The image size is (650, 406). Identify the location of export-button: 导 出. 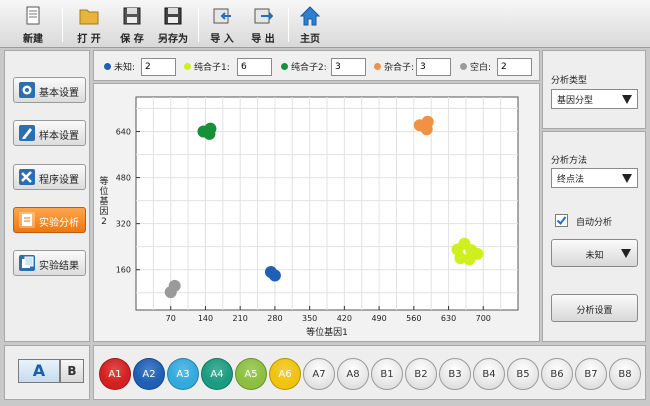
(263, 24).